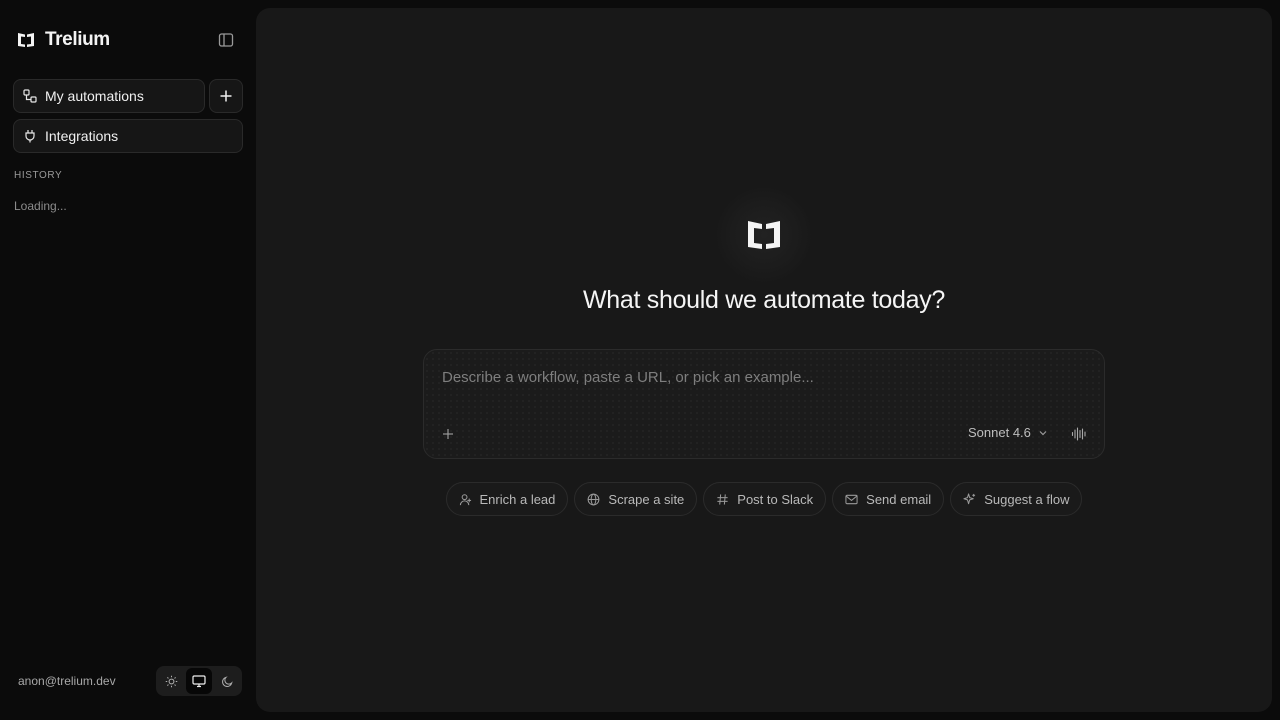 This screenshot has height=720, width=1280. Describe the element at coordinates (94, 96) in the screenshot. I see `nav-my-automations-label: My automations` at that location.